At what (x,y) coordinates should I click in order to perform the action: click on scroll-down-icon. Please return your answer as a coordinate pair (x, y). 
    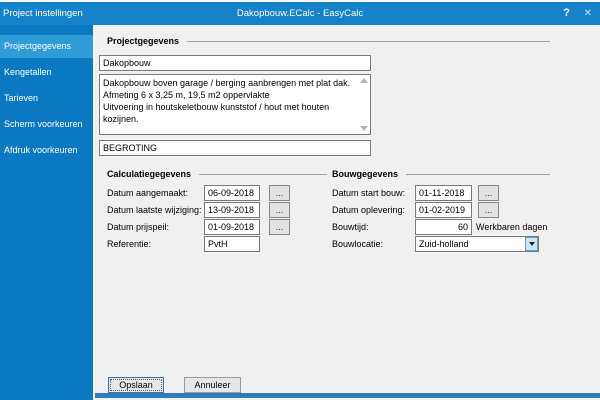
    Looking at the image, I should click on (364, 128).